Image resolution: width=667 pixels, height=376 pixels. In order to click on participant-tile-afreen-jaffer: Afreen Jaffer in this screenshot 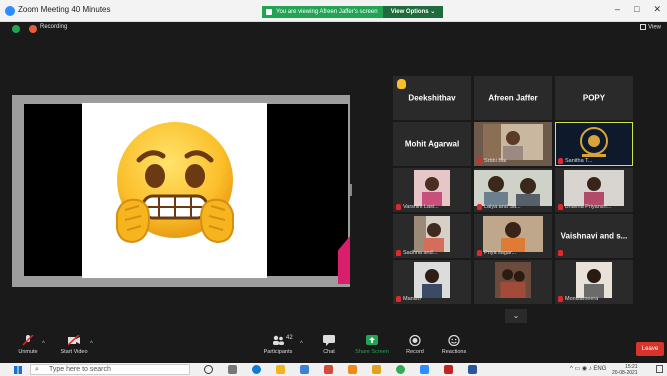, I will do `click(513, 98)`.